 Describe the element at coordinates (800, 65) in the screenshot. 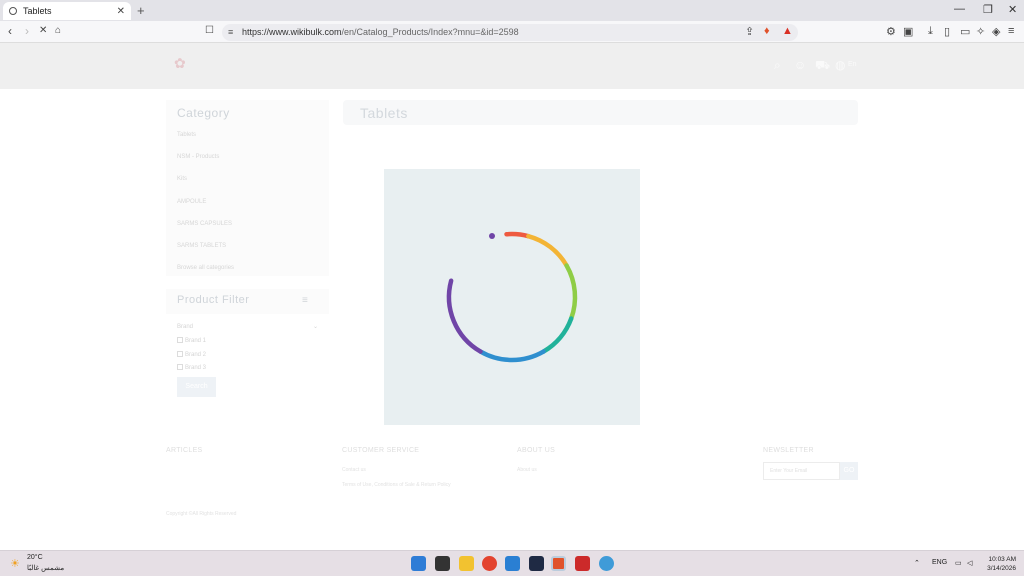

I see `user-icon: ☺` at that location.